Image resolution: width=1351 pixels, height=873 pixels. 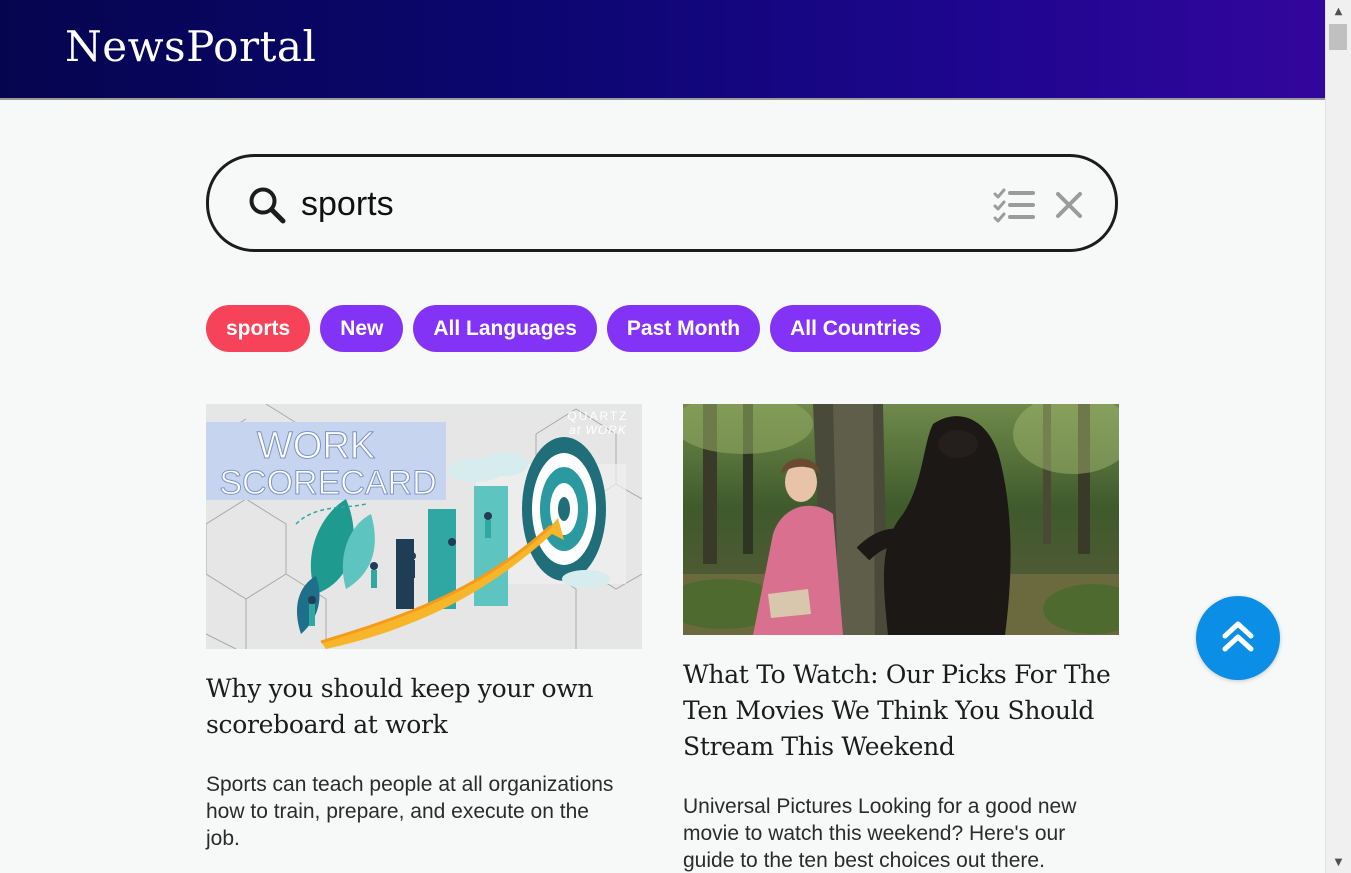 What do you see at coordinates (190, 46) in the screenshot?
I see `site-logo: NewsPortal` at bounding box center [190, 46].